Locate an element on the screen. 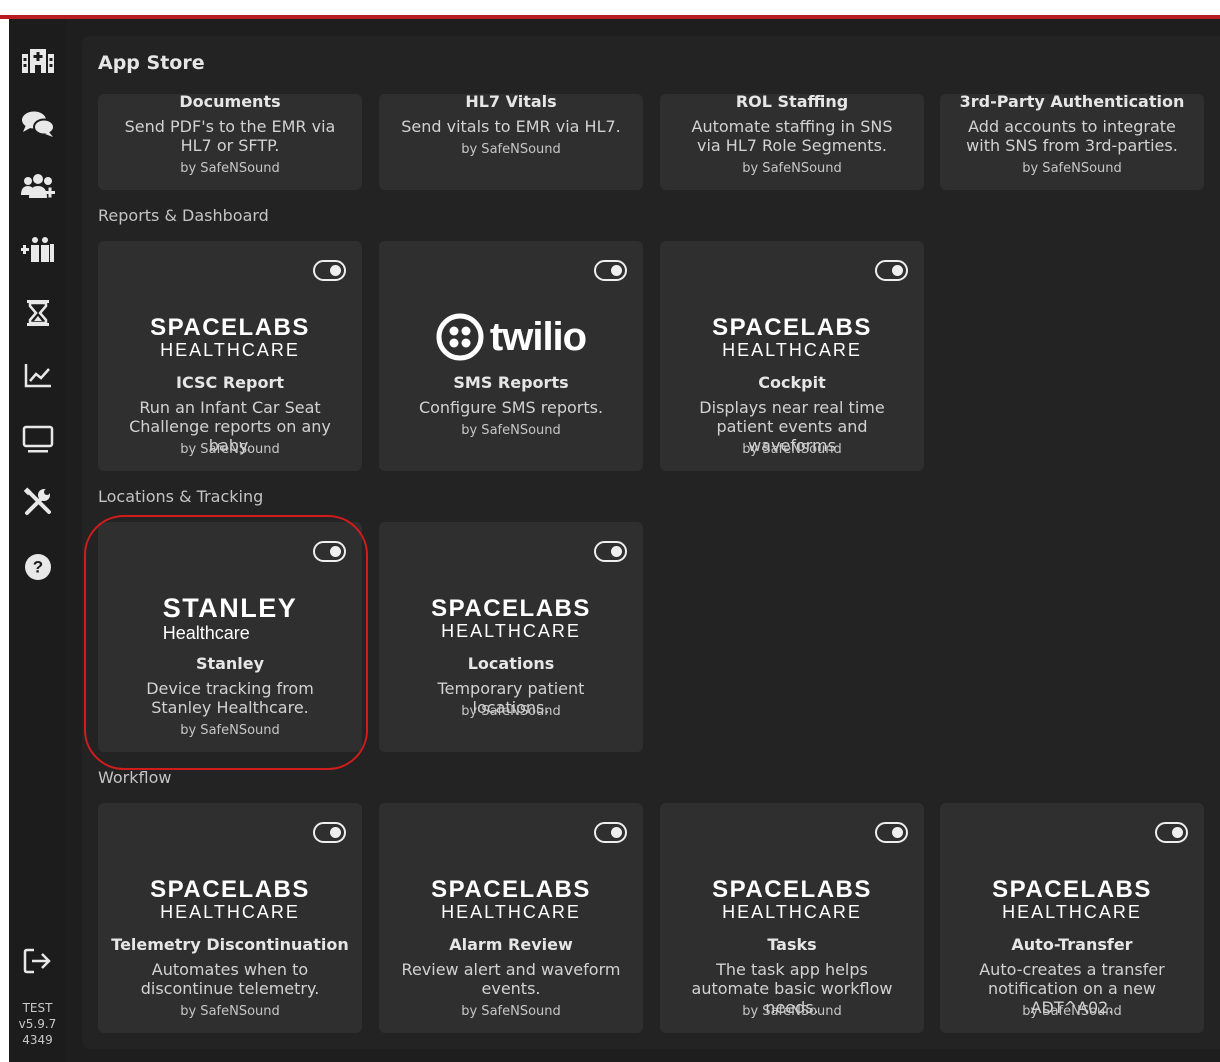 This screenshot has height=1062, width=1220. section-label-reports: Reports & Dashboard is located at coordinates (183, 215).